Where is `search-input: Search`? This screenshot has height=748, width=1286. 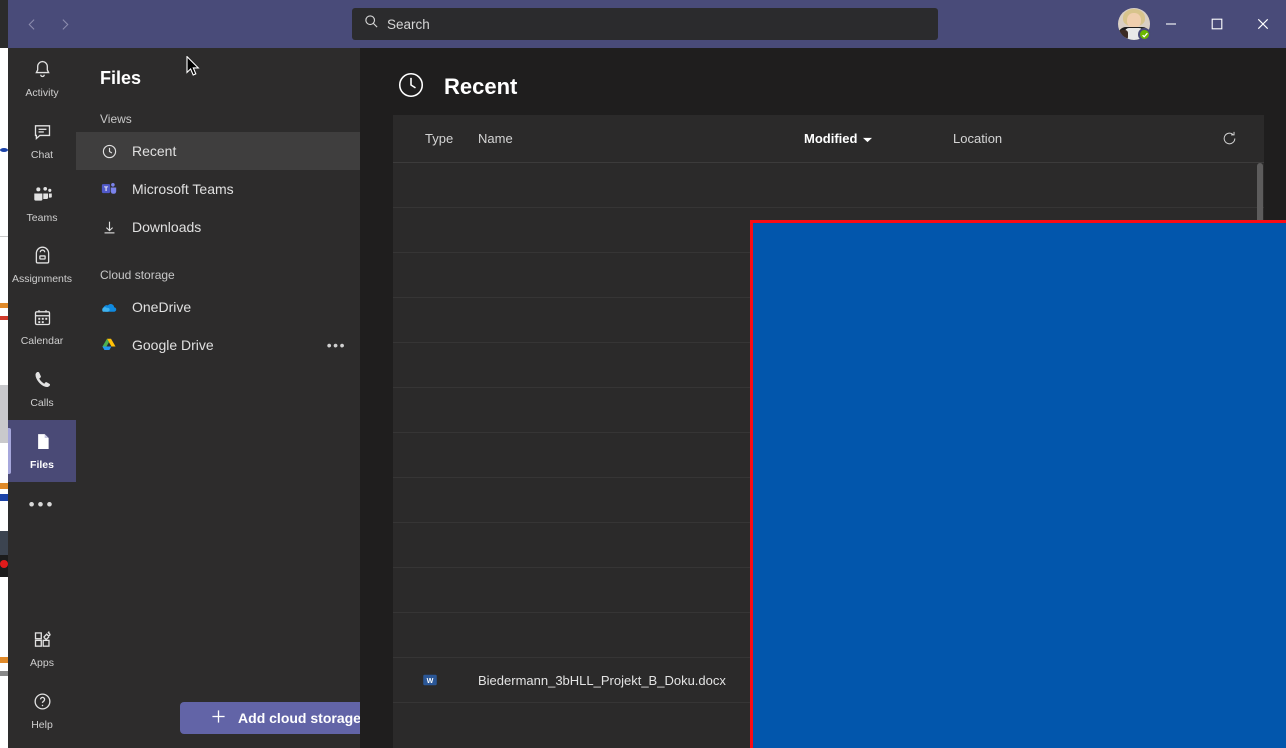
search-input: Search is located at coordinates (645, 24).